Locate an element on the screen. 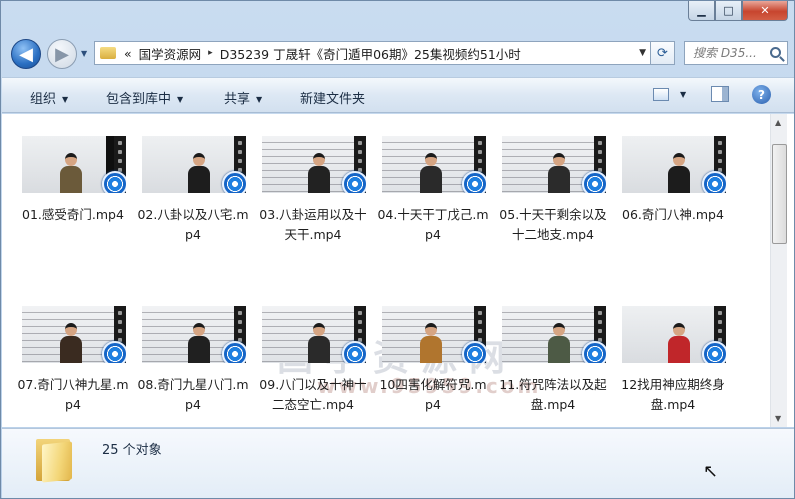 The width and height of the screenshot is (795, 499). file-item: 07.奇门八神九星.mp4 is located at coordinates (73, 360).